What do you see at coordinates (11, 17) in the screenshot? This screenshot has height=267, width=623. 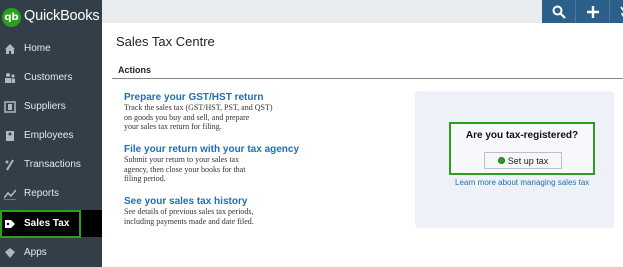 I see `quickbooks-logo: qb` at bounding box center [11, 17].